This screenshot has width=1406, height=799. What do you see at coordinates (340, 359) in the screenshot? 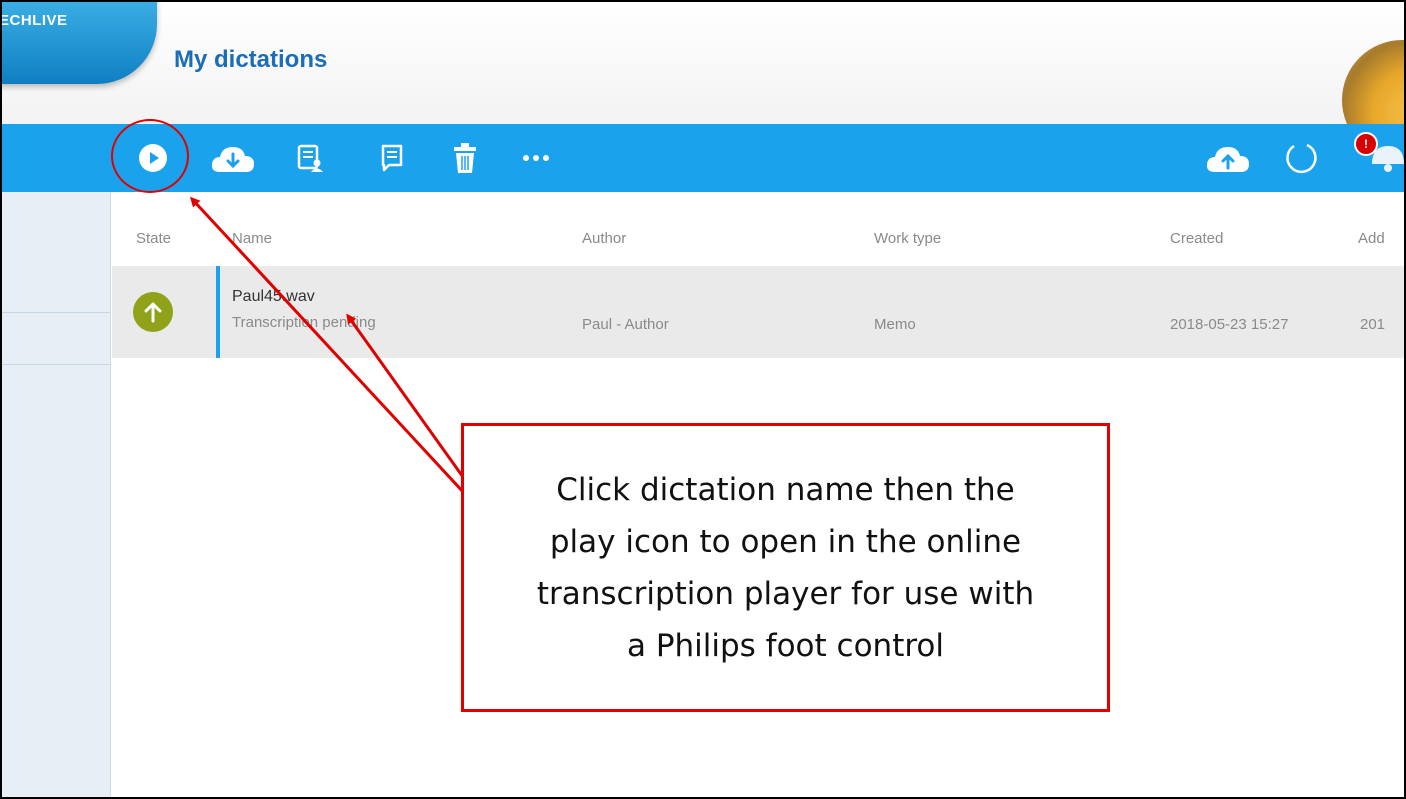
I see `arrow-to-play-icon` at bounding box center [340, 359].